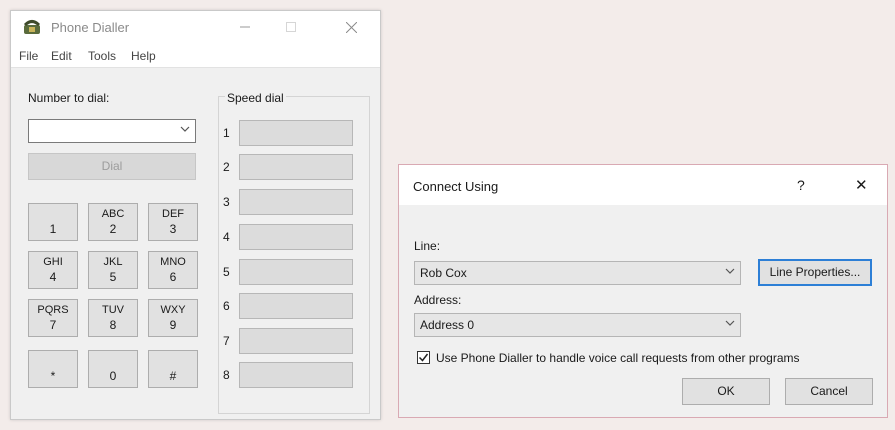 Image resolution: width=895 pixels, height=430 pixels. What do you see at coordinates (226, 272) in the screenshot?
I see `speed-dial-number: 5` at bounding box center [226, 272].